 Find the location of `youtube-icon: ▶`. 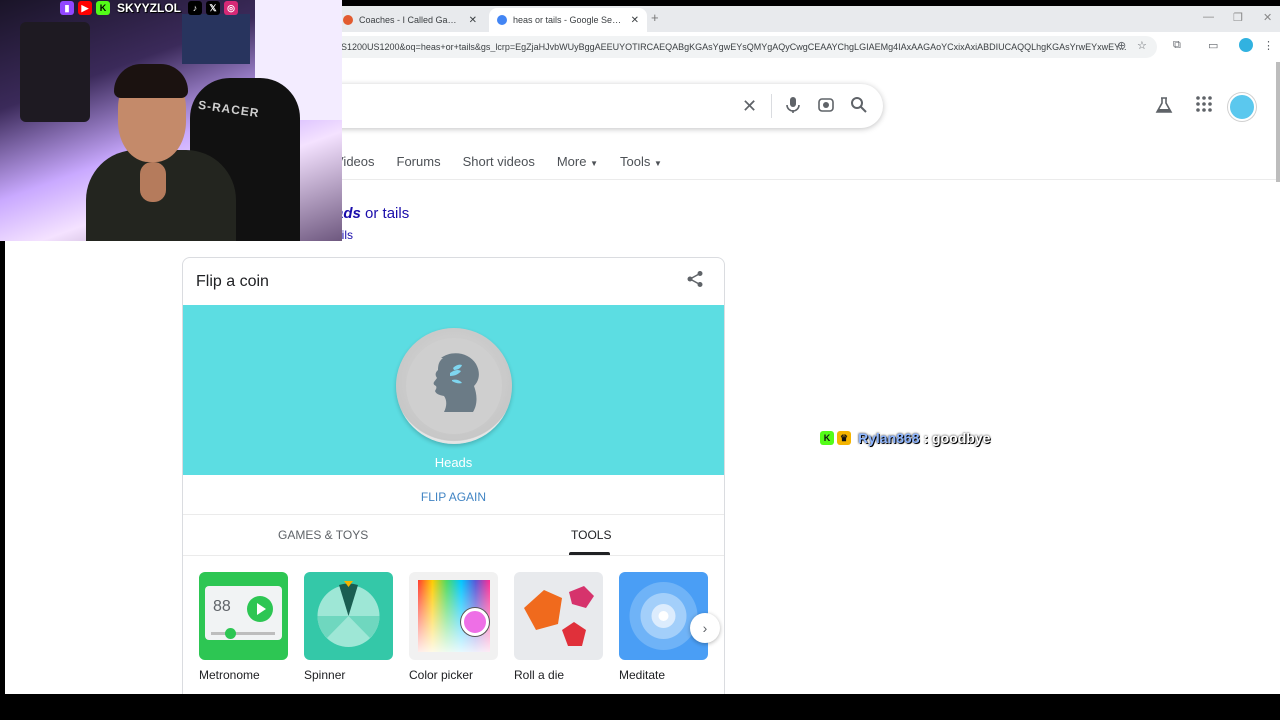

youtube-icon: ▶ is located at coordinates (85, 8).